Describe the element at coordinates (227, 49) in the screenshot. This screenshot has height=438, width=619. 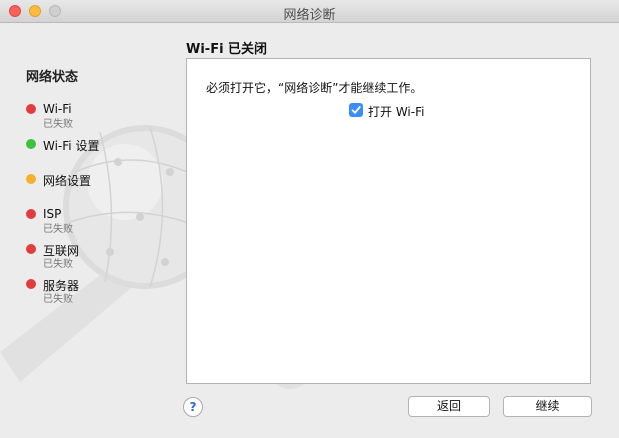
I see `panel-title: Wi-Fi 已关闭` at that location.